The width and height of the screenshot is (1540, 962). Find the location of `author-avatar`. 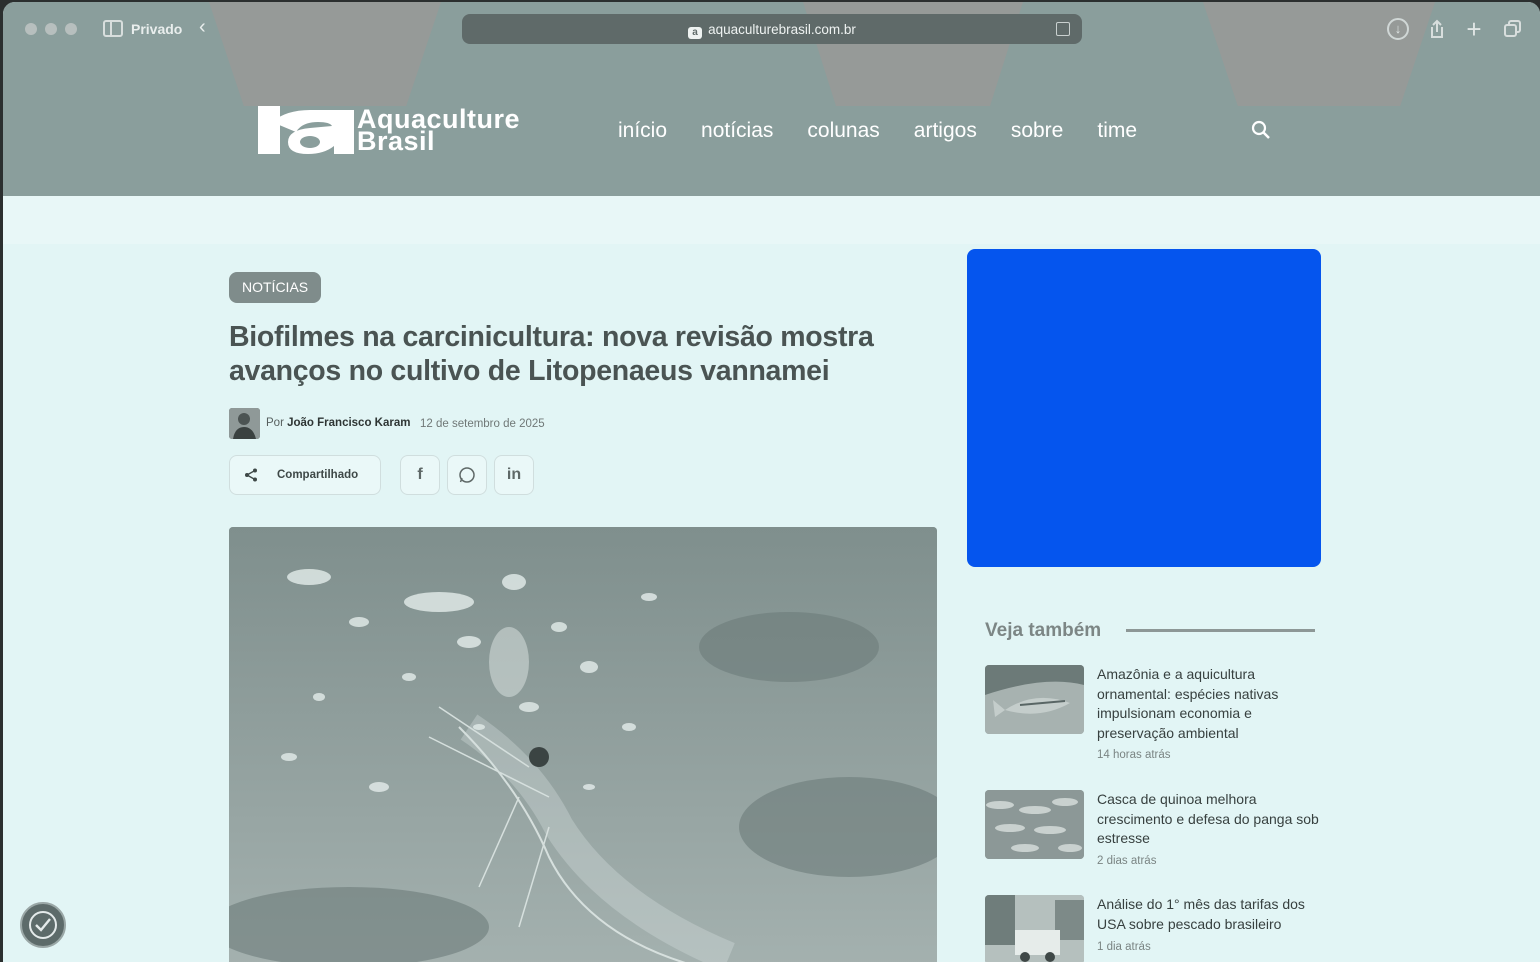

author-avatar is located at coordinates (244, 423).